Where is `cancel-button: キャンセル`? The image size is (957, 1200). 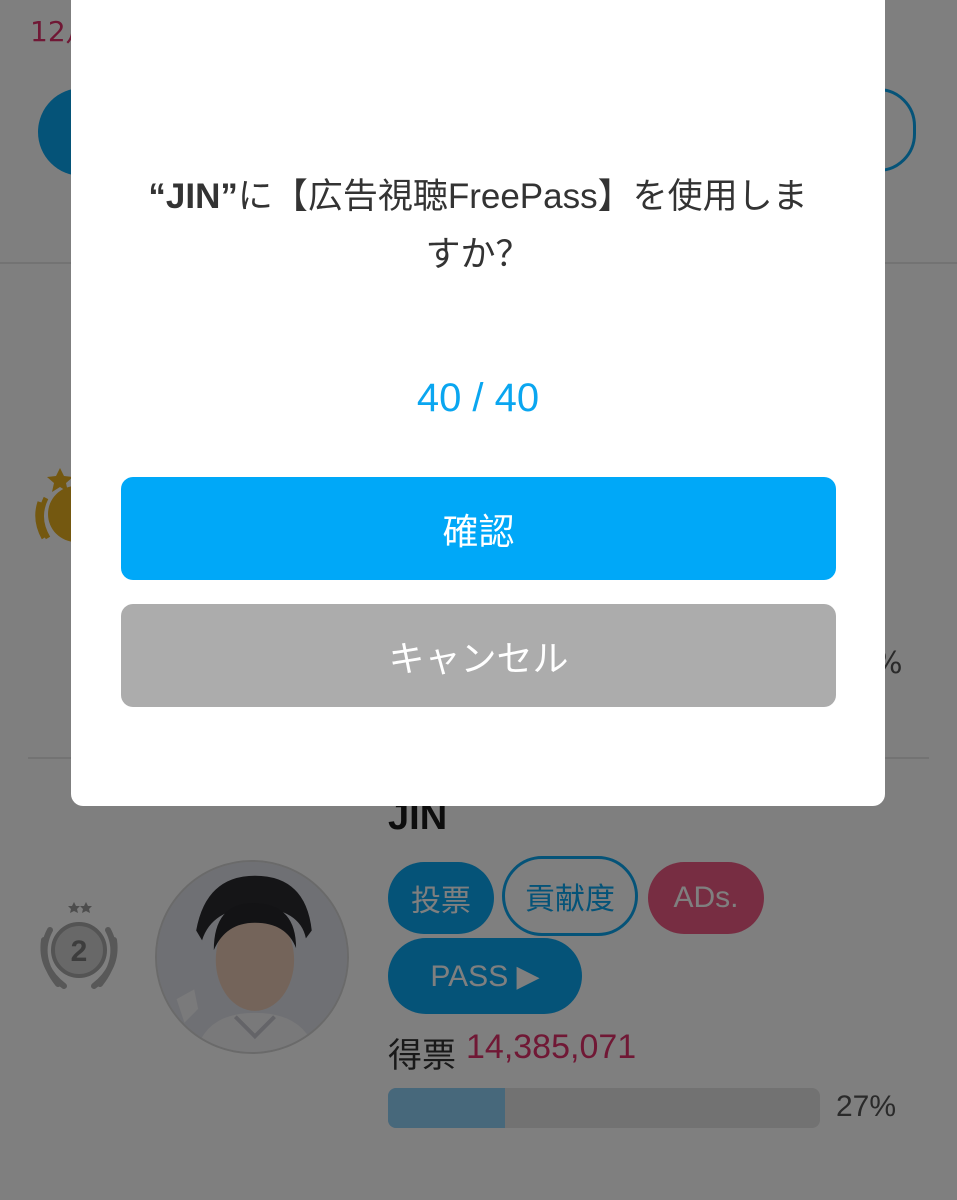 cancel-button: キャンセル is located at coordinates (478, 655).